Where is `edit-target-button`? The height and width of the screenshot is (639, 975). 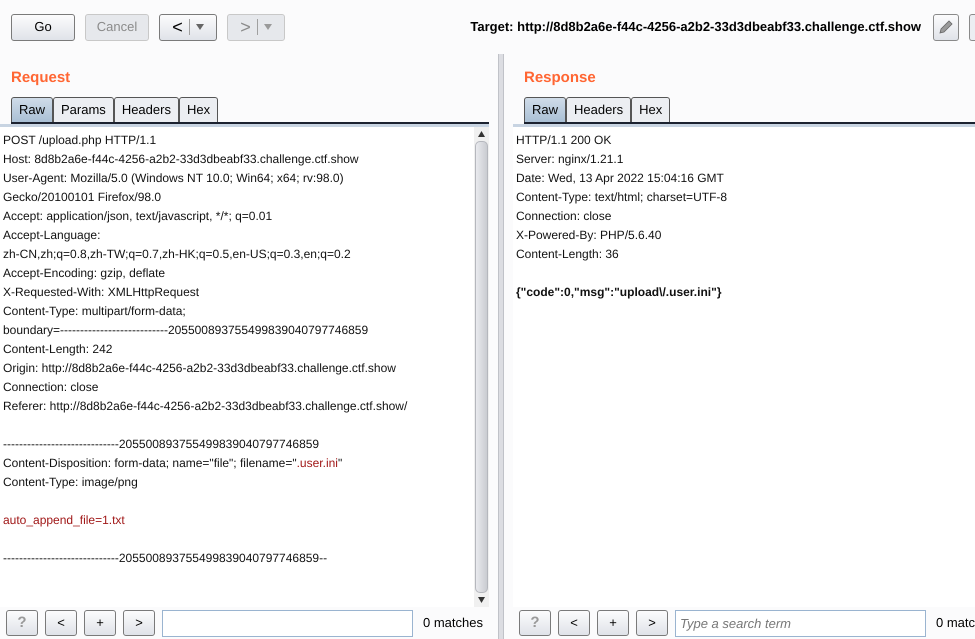 edit-target-button is located at coordinates (946, 27).